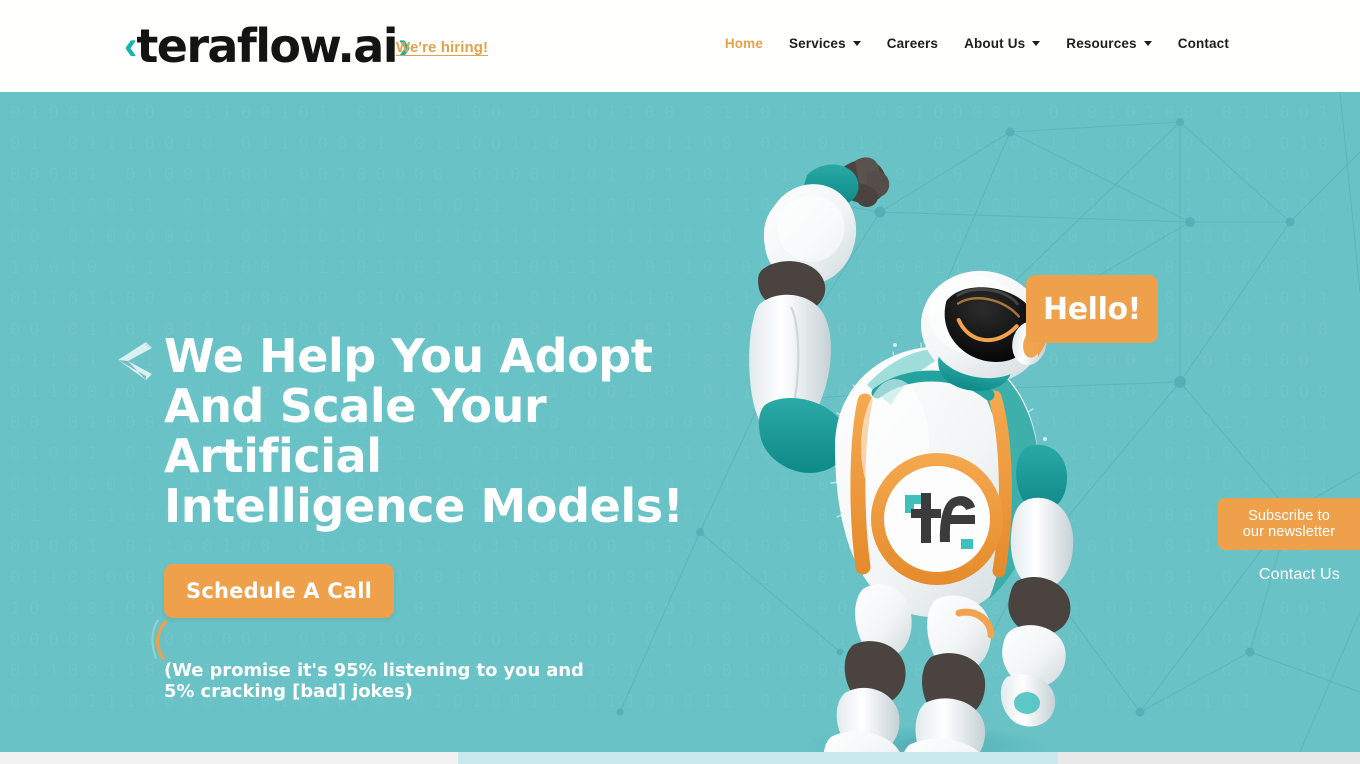 This screenshot has height=764, width=1360. I want to click on next-section-panel-center, so click(758, 758).